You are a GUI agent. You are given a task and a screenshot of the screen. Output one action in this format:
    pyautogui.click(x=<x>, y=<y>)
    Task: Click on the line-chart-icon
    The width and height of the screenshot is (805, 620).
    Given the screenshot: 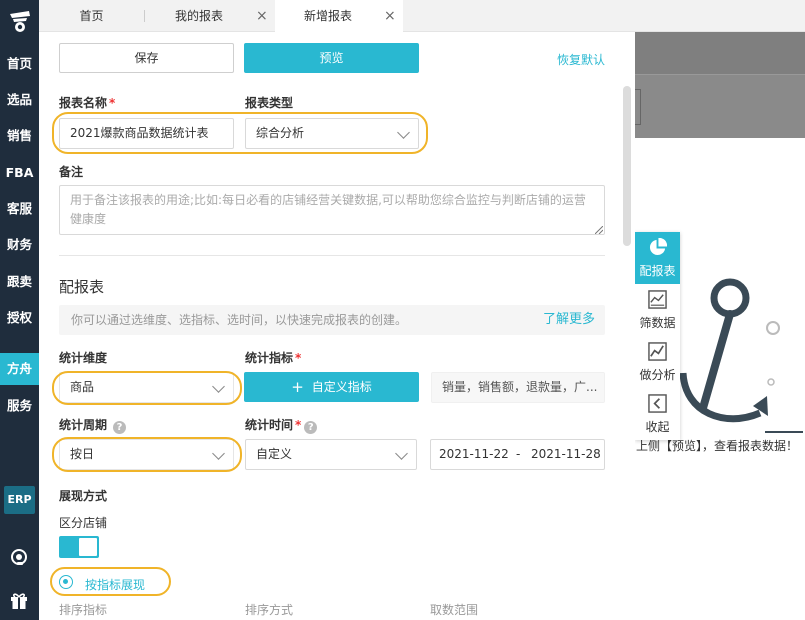 What is the action you would take?
    pyautogui.click(x=657, y=351)
    